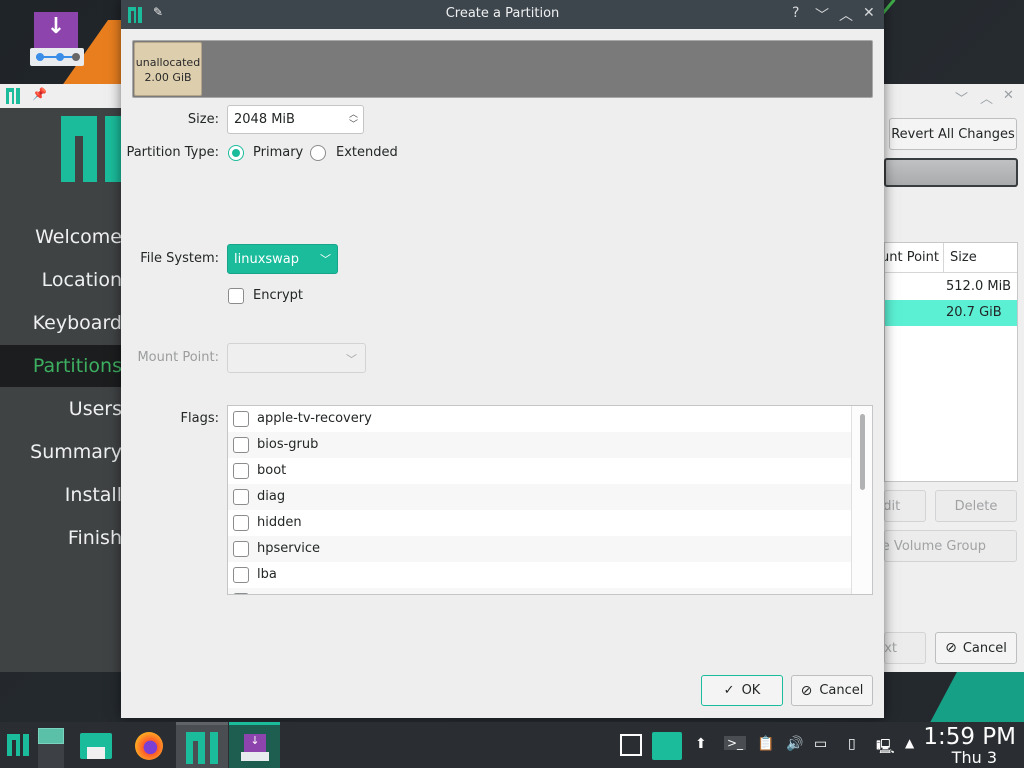 The image size is (1024, 768). Describe the element at coordinates (81, 280) in the screenshot. I see `sidebar-item-location: Location` at that location.